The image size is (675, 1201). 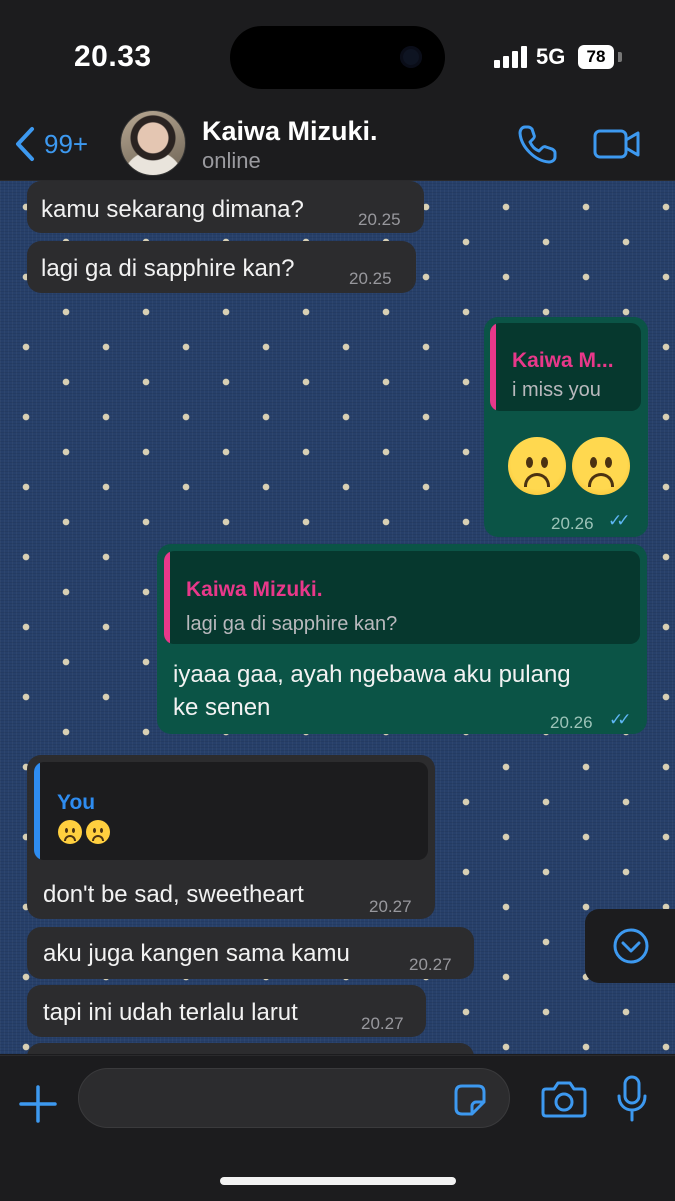 I want to click on message-text: kamu sekarang dimana?, so click(x=172, y=209).